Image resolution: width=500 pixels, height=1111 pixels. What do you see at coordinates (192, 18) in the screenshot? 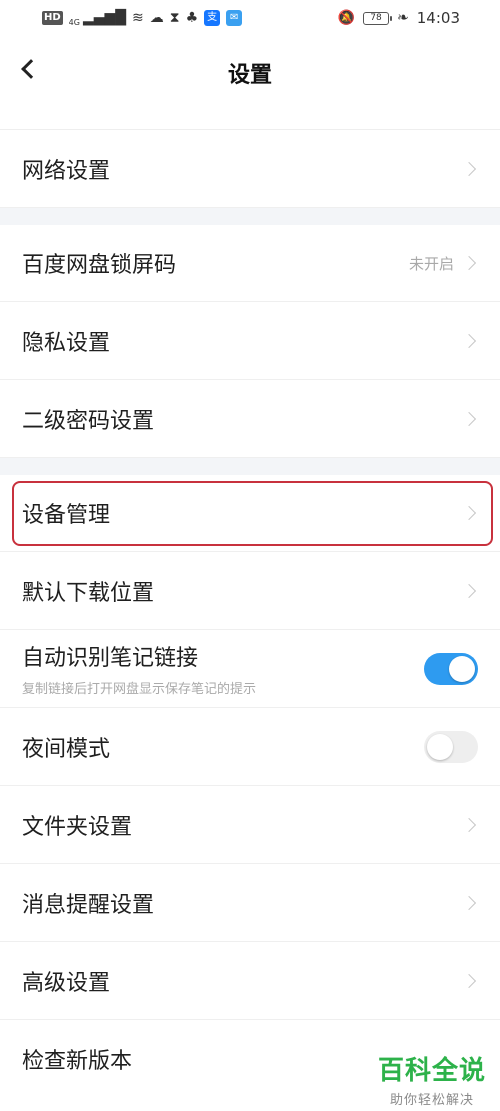
I see `app-icon: ♣` at bounding box center [192, 18].